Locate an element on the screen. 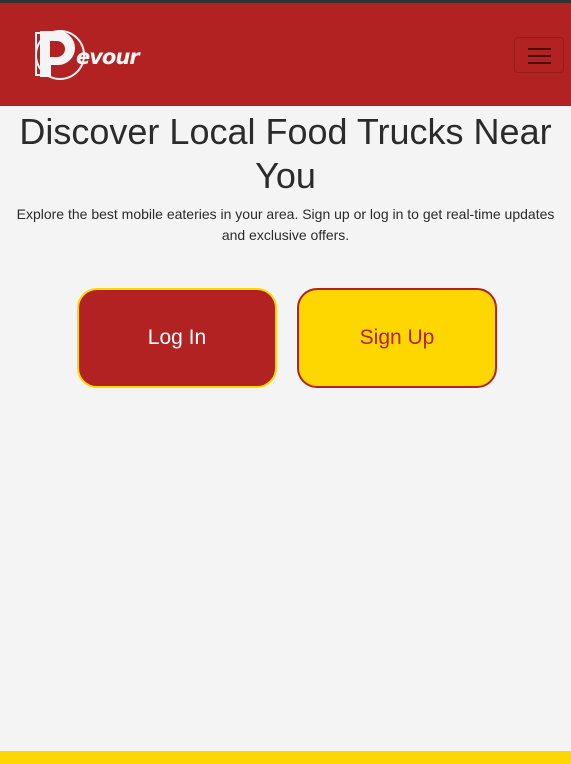  hamburger-icon is located at coordinates (539, 49).